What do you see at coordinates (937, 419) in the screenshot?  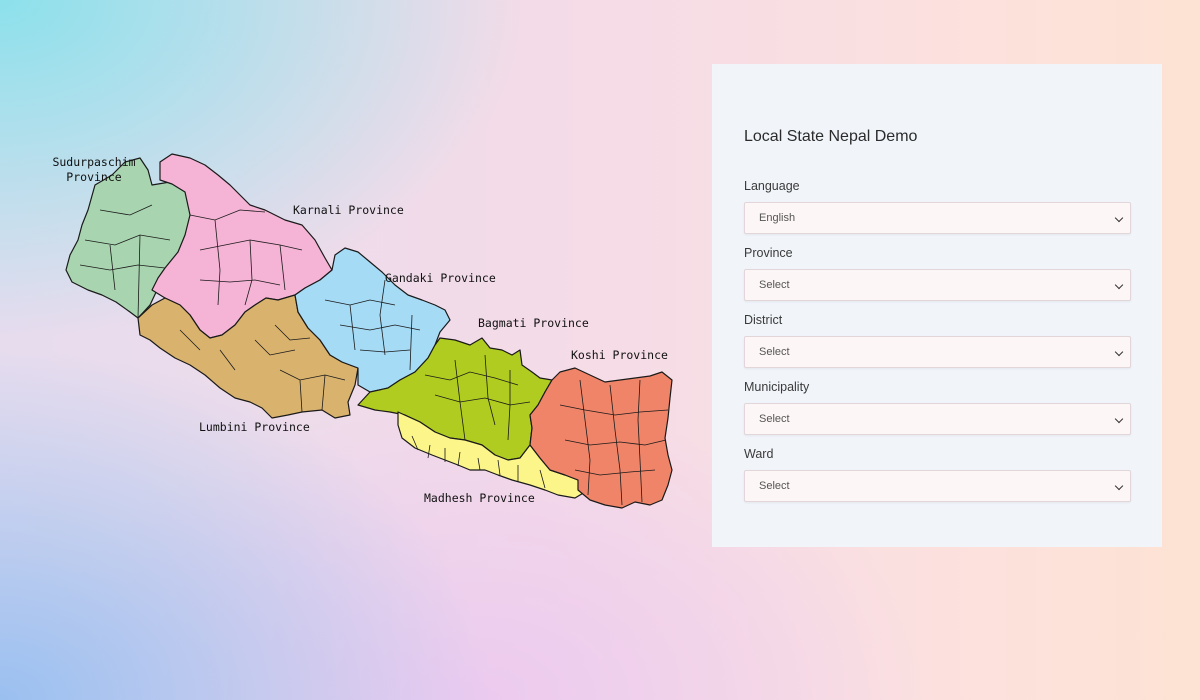 I see `municipality-select: Select` at bounding box center [937, 419].